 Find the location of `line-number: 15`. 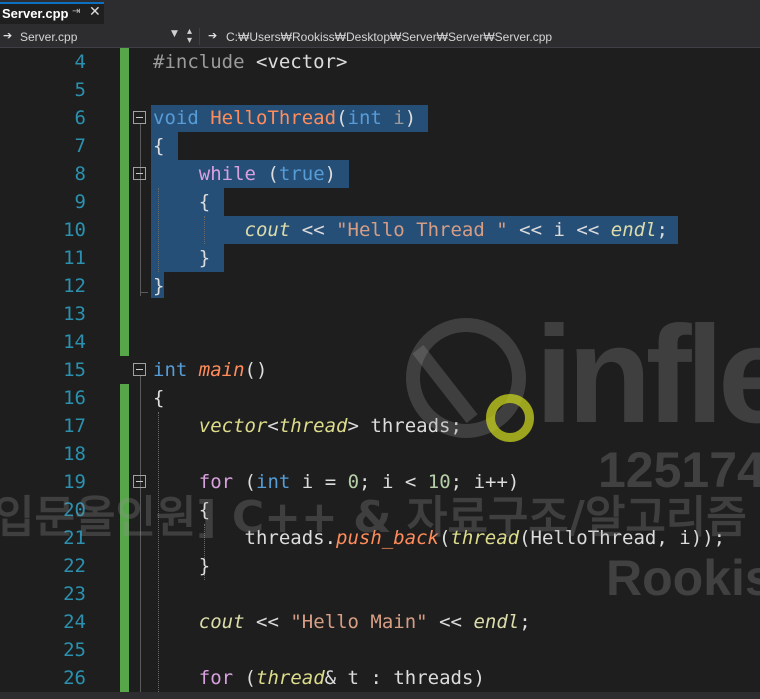

line-number: 15 is located at coordinates (74, 370).